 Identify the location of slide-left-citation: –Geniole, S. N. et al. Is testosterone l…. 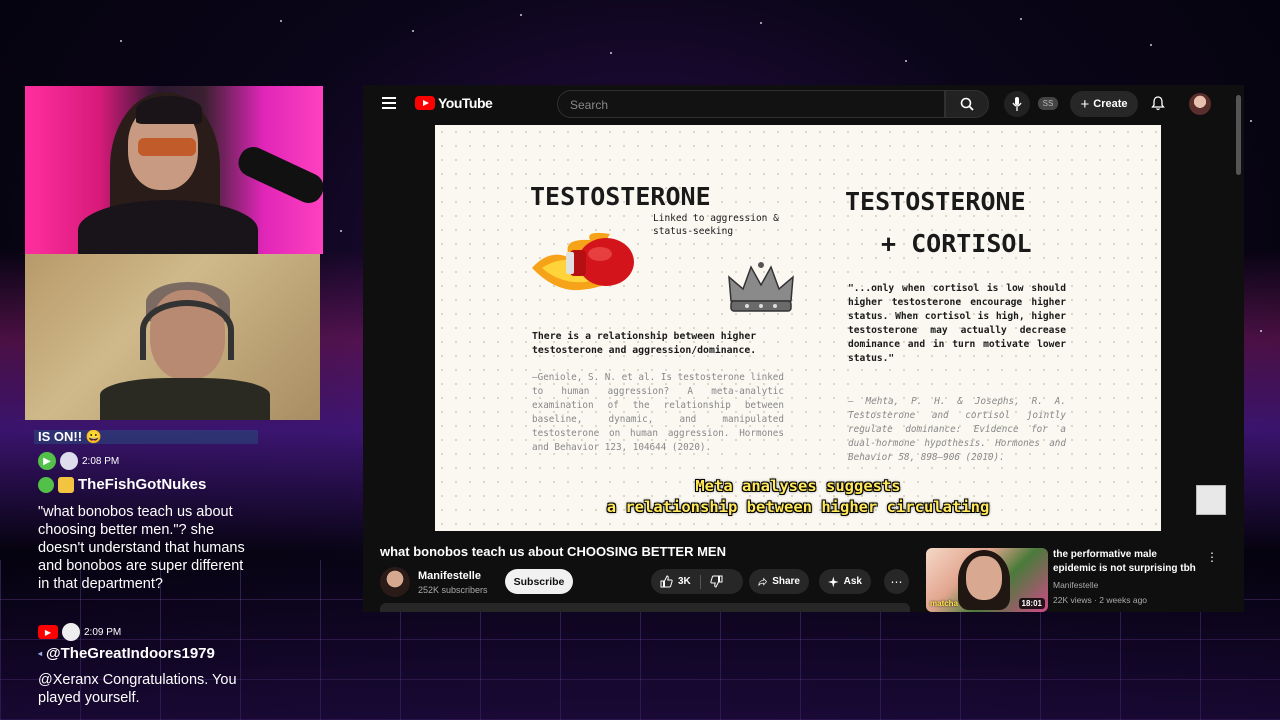
(658, 412).